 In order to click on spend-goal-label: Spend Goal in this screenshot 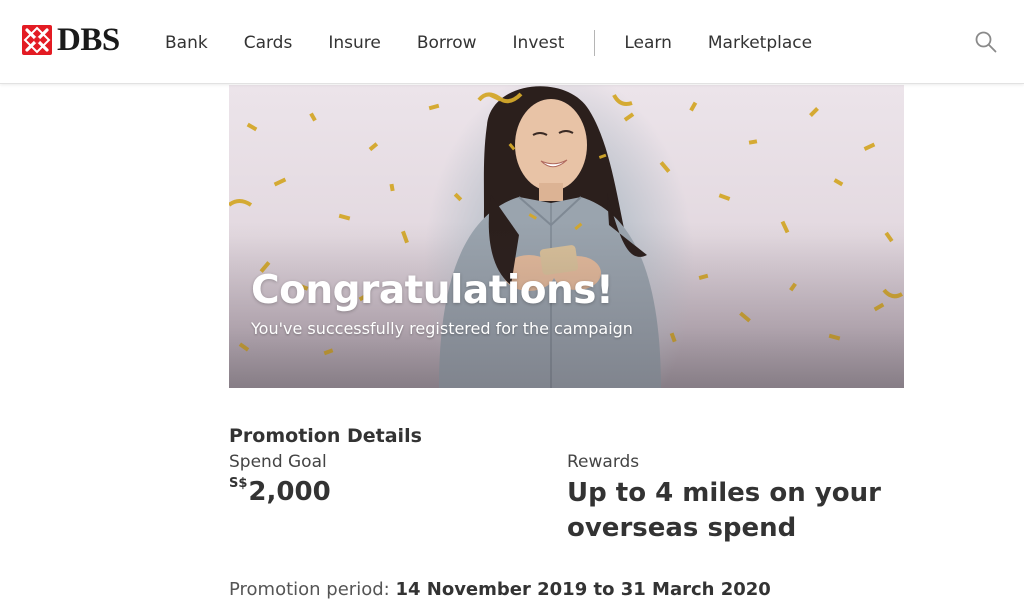, I will do `click(278, 462)`.